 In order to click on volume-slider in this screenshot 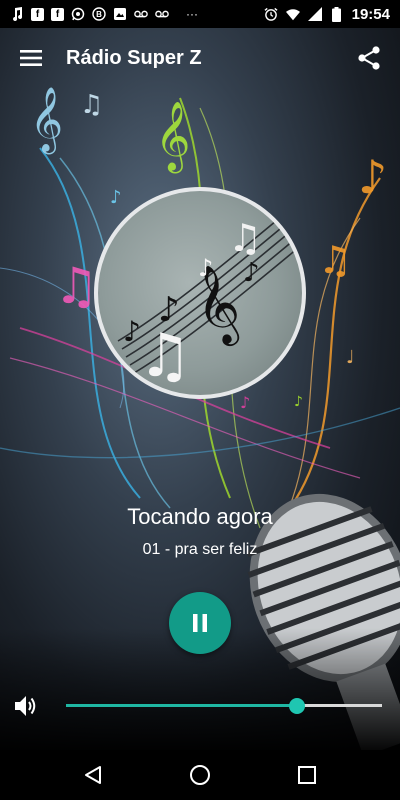, I will do `click(224, 706)`.